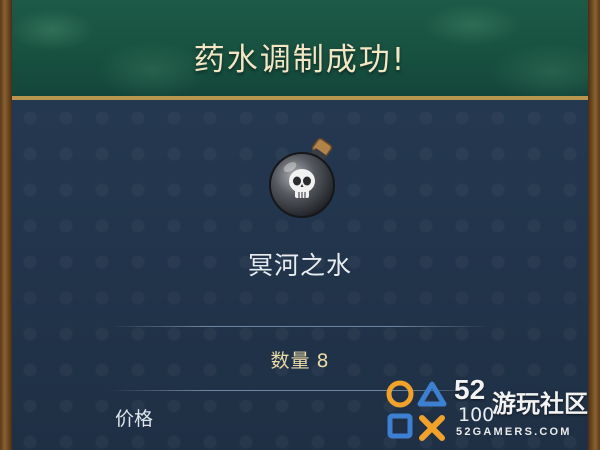 The height and width of the screenshot is (450, 600). What do you see at coordinates (290, 361) in the screenshot?
I see `quantity-label: 数量` at bounding box center [290, 361].